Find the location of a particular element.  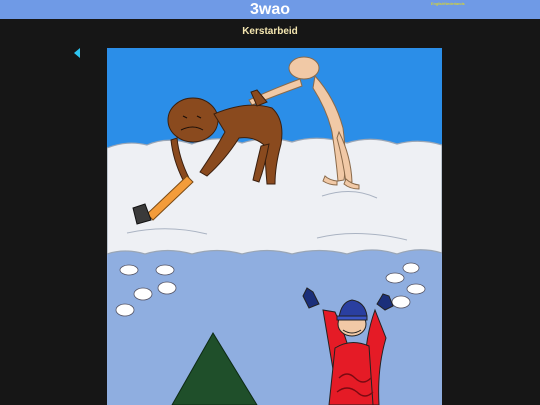

language-link-nederlands: Nederlands is located at coordinates (454, 3).